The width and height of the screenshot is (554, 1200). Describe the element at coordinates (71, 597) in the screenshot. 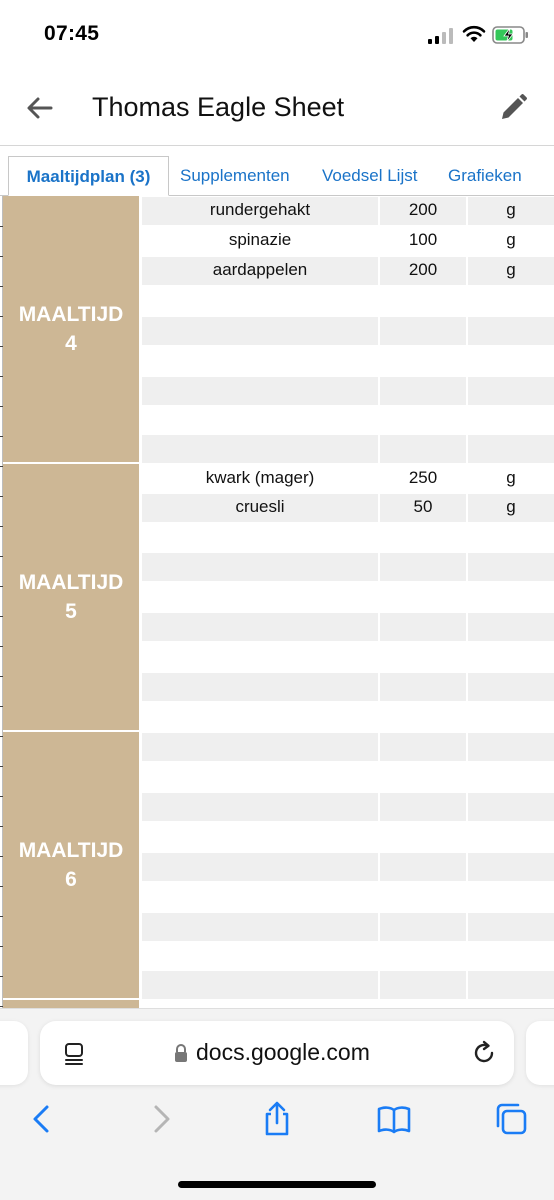

I see `meal-label-5: MAALTIJD 5` at that location.